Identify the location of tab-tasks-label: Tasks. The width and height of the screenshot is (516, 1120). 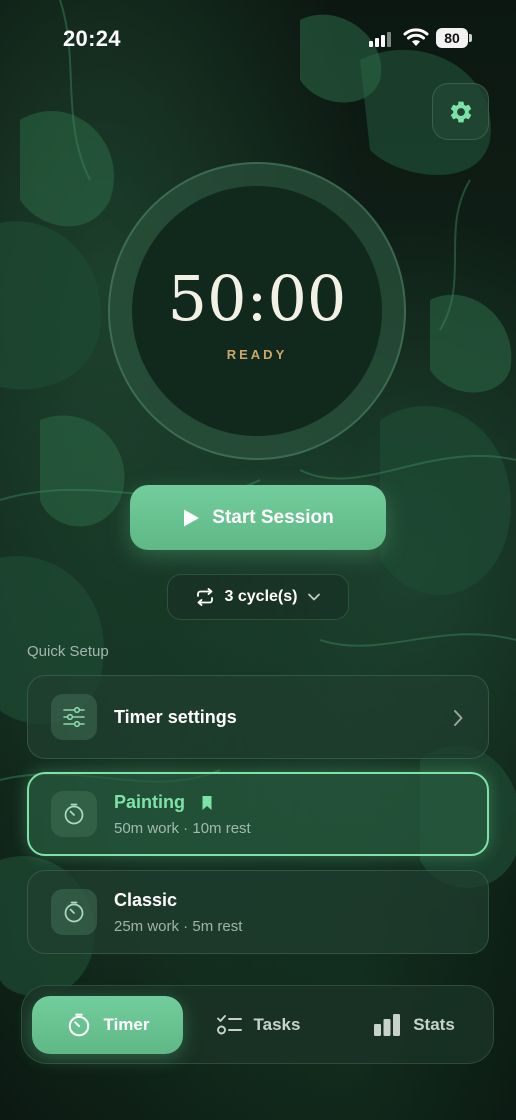
(277, 1024).